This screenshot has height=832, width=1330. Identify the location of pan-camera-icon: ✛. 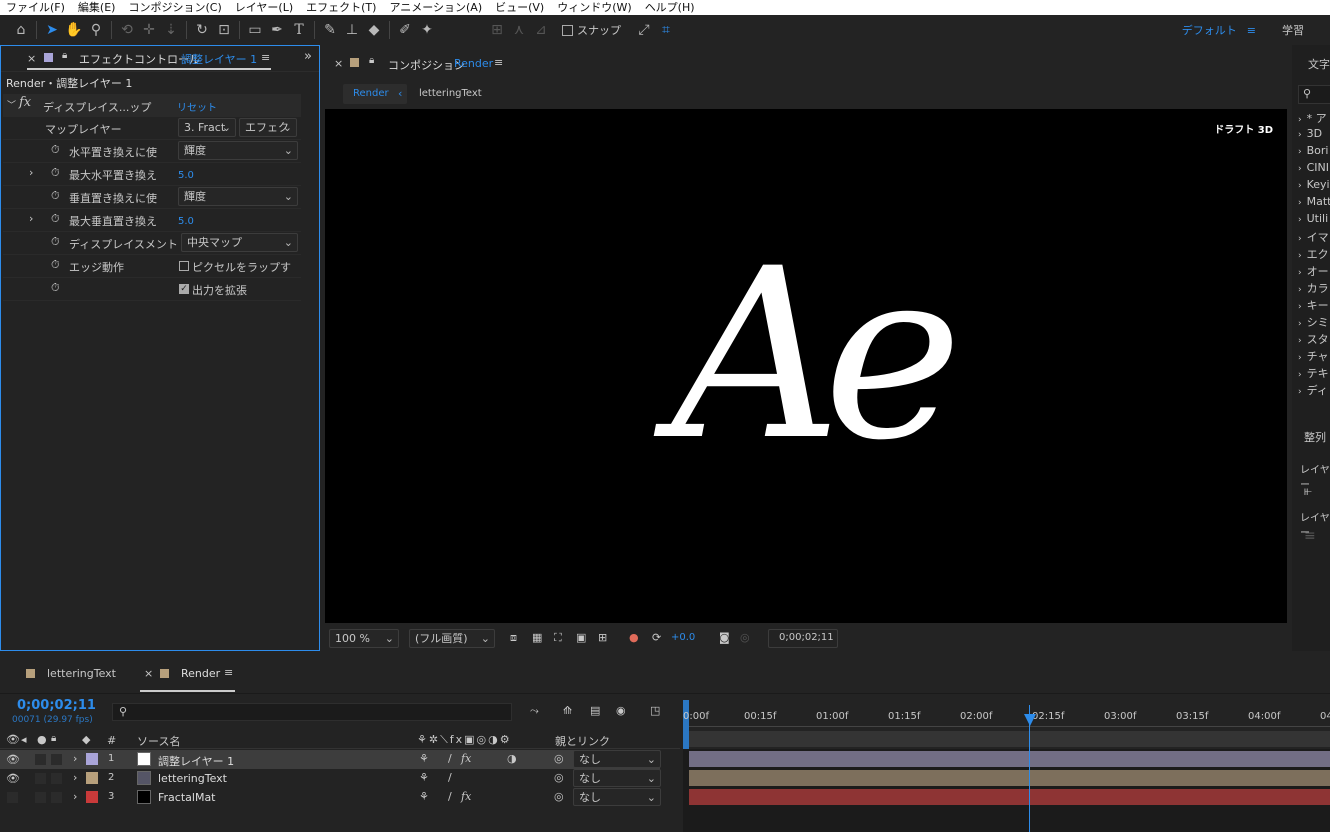
(149, 30).